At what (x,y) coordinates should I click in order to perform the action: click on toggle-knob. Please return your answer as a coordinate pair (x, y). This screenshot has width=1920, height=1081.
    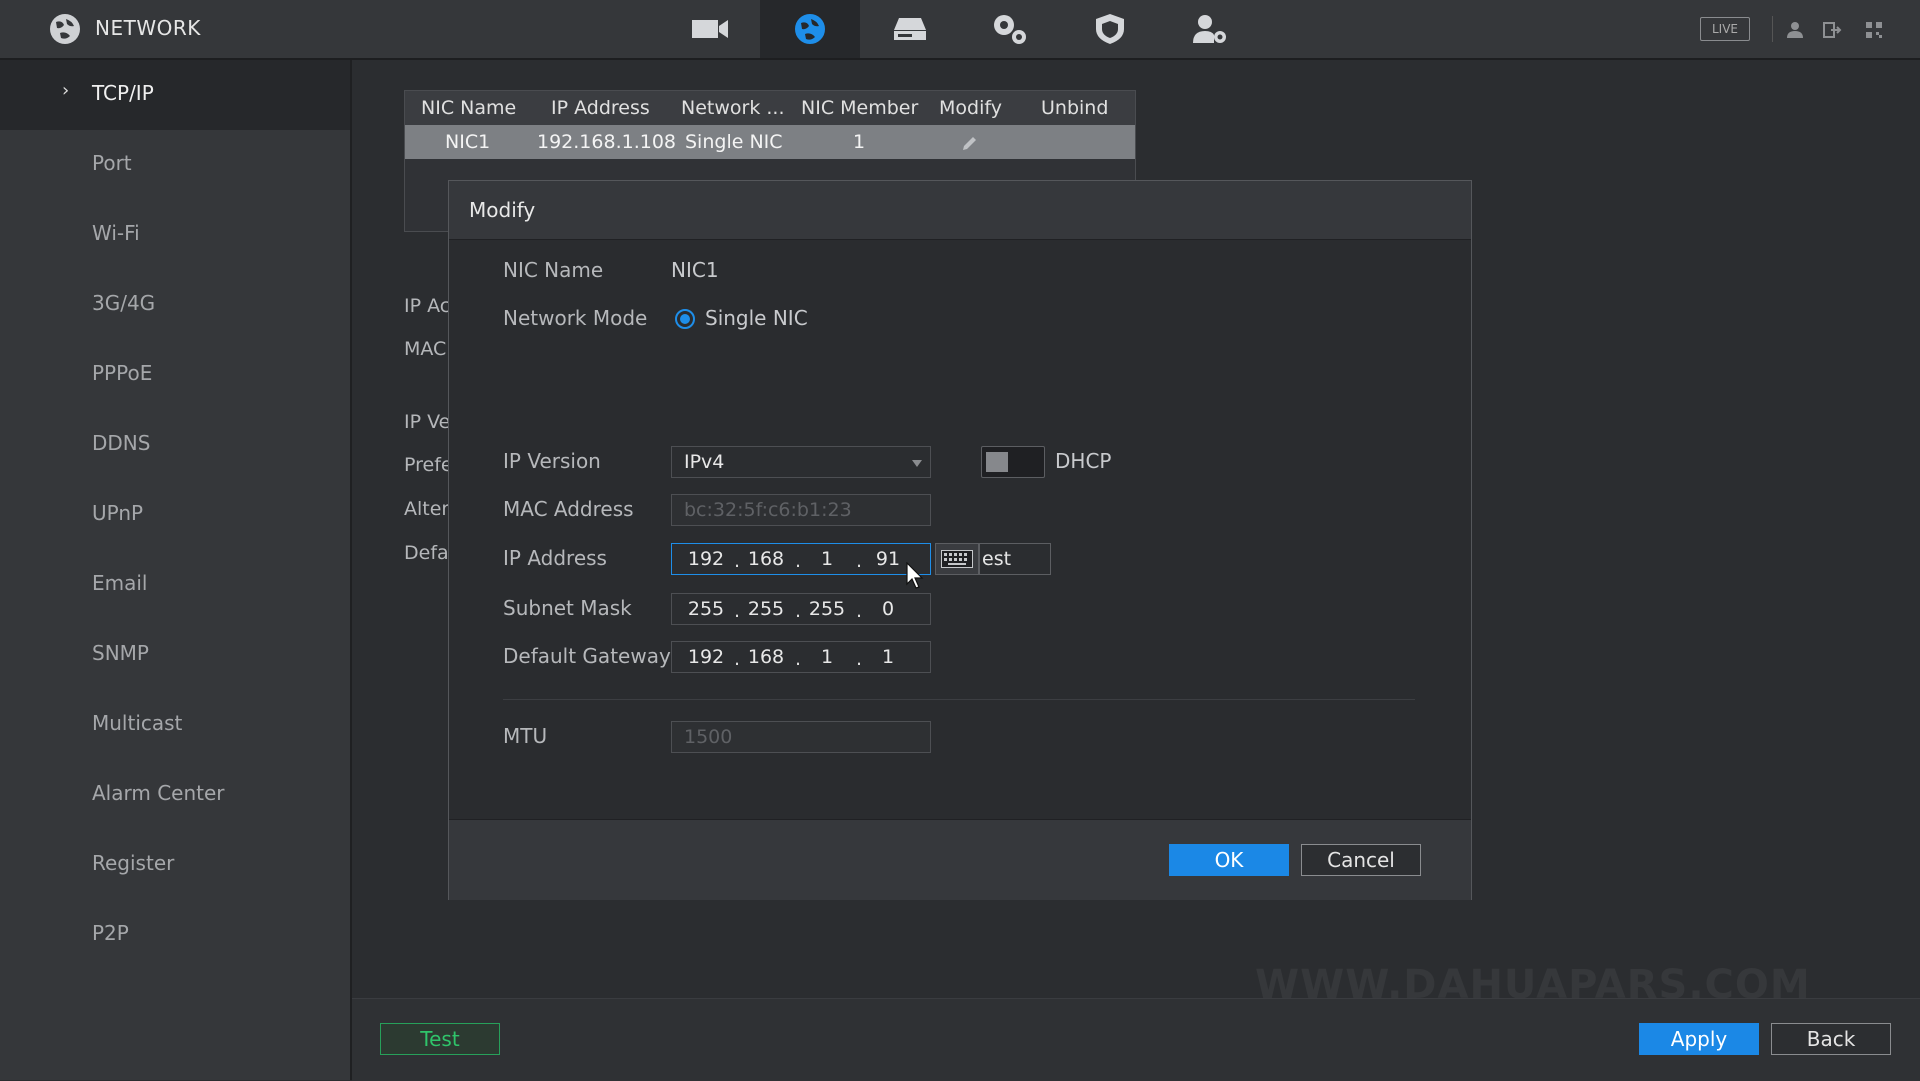
    Looking at the image, I should click on (997, 462).